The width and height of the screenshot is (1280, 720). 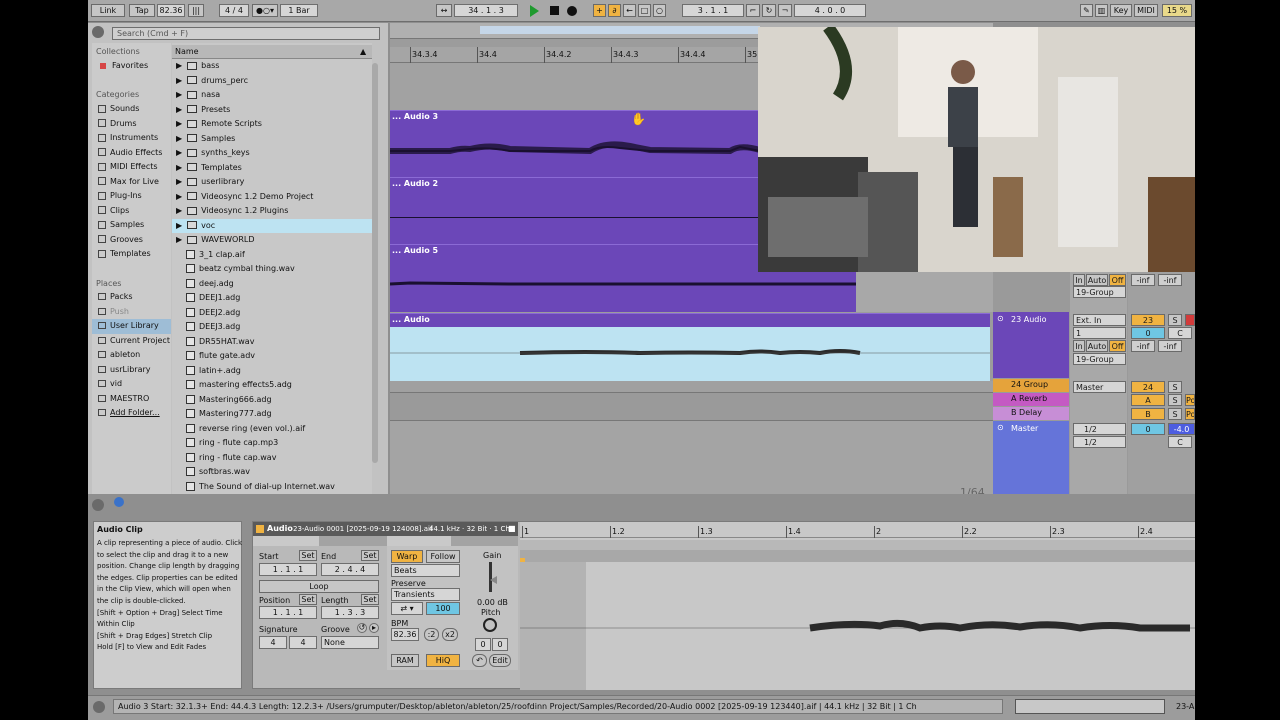 I want to click on browser-file-item: latin+.adg, so click(x=272, y=371).